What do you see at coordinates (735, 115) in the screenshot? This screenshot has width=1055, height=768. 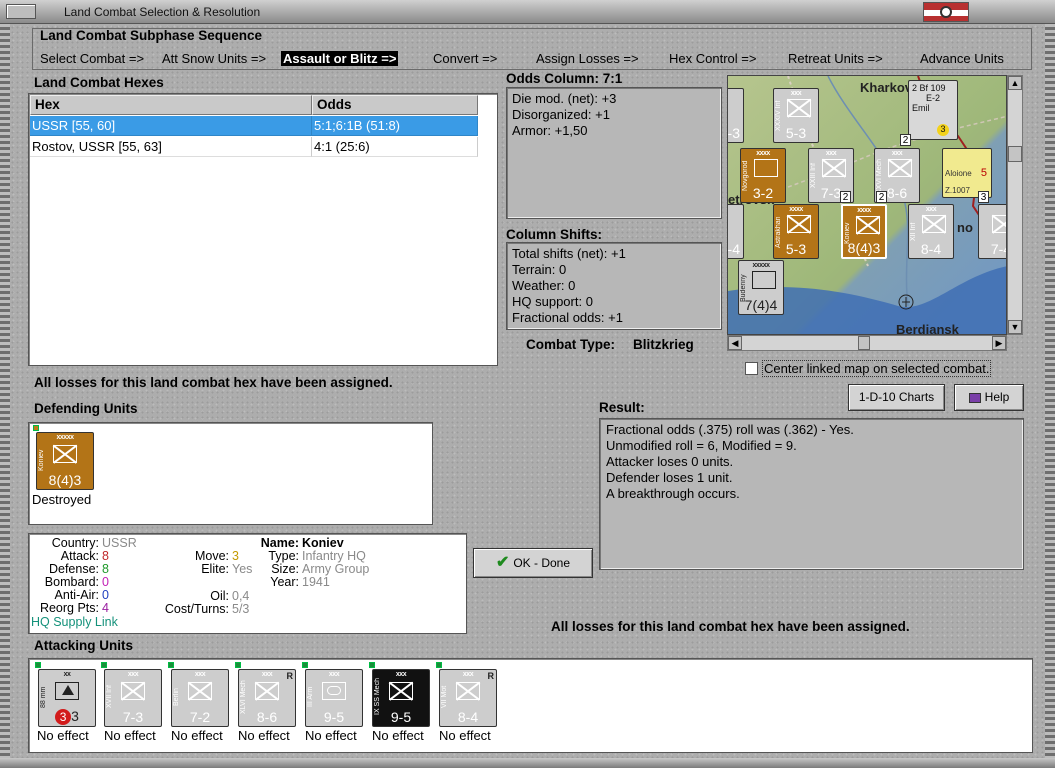 I see `map-unit-counter: -3` at bounding box center [735, 115].